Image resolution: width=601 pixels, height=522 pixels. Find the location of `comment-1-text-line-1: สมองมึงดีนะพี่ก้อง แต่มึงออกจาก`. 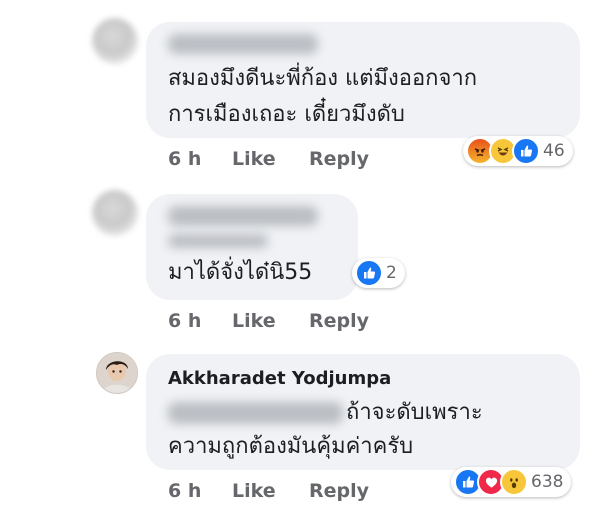

comment-1-text-line-1: สมองมึงดีนะพี่ก้อง แต่มึงออกจาก is located at coordinates (323, 78).